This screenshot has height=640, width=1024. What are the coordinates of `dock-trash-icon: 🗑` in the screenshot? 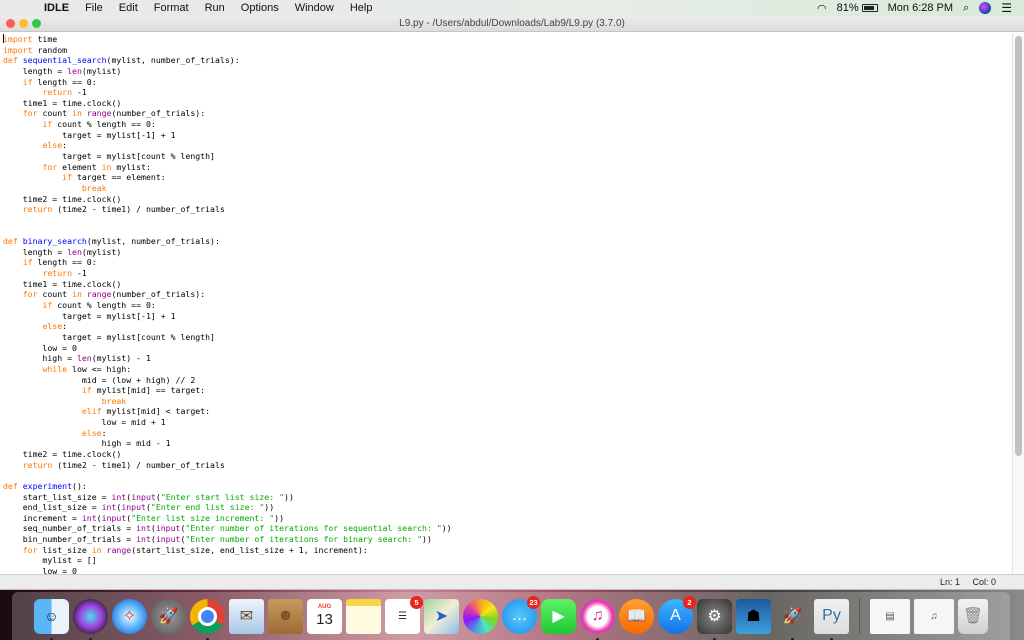 It's located at (973, 616).